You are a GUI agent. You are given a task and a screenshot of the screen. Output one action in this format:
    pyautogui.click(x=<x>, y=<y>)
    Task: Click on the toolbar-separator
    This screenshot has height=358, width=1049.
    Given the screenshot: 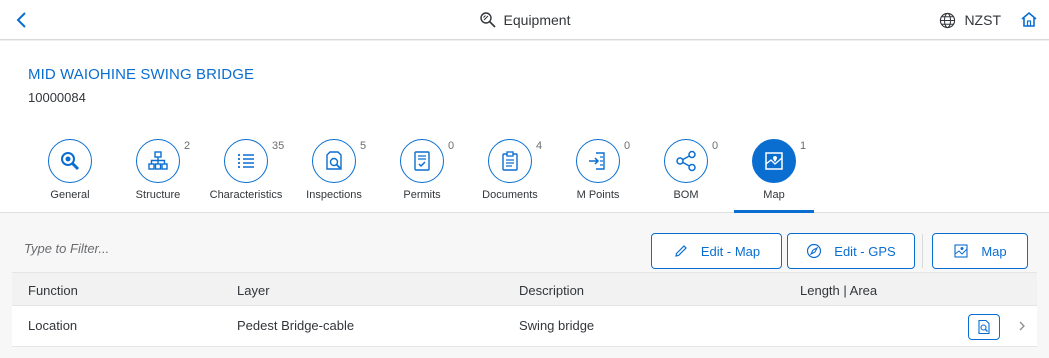 What is the action you would take?
    pyautogui.click(x=922, y=251)
    